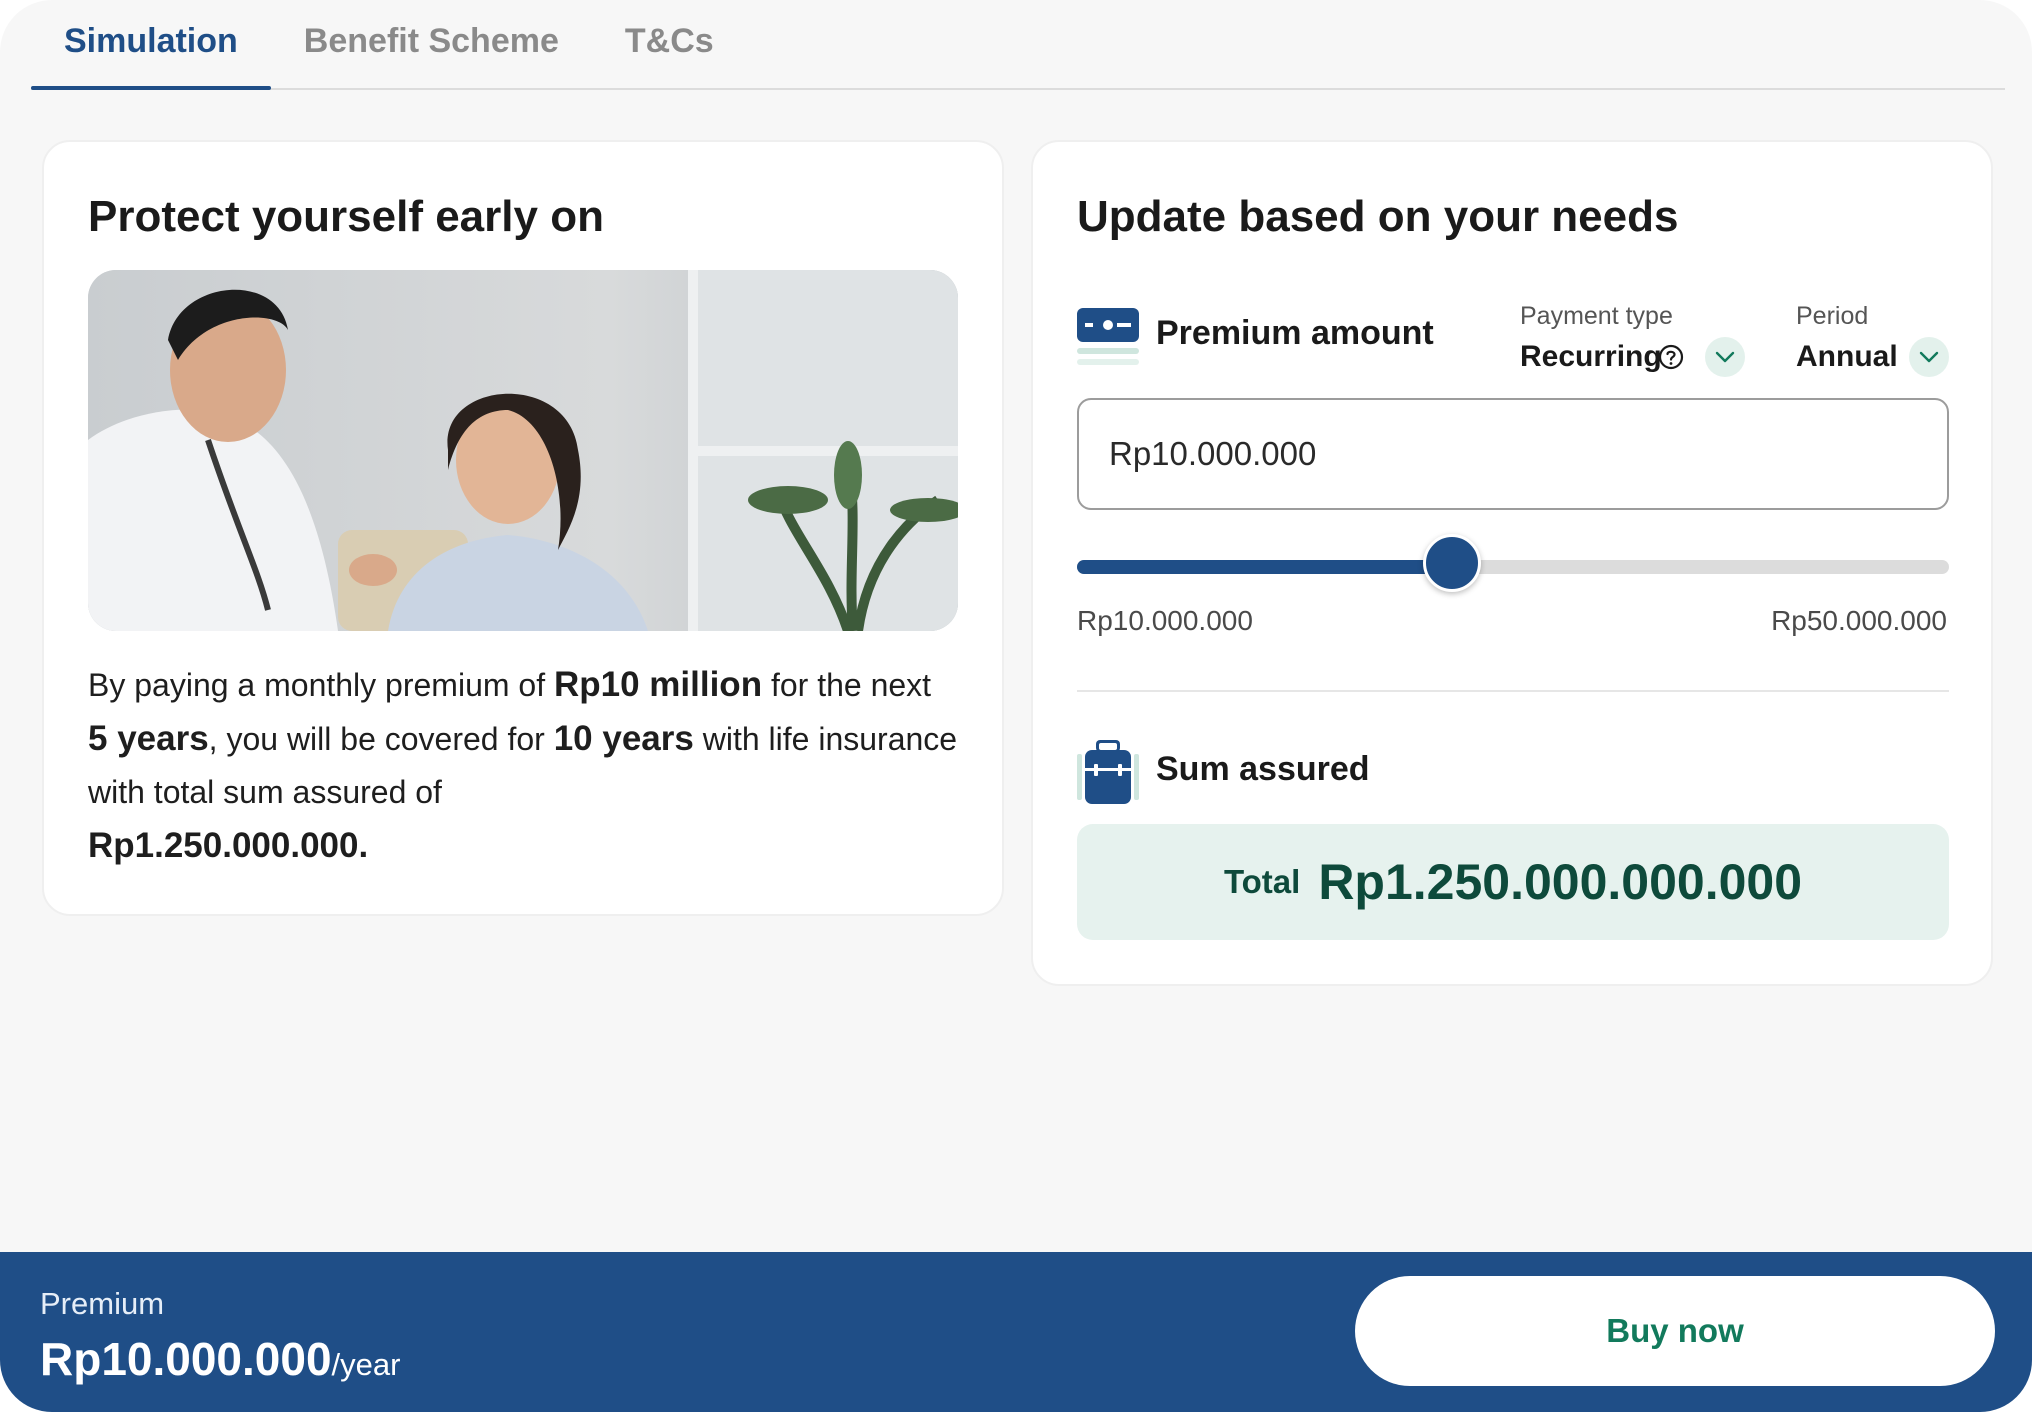 The image size is (2032, 1412). What do you see at coordinates (1018, 45) in the screenshot?
I see `tab-bar: Simulation Benefit Scheme T&Cs` at bounding box center [1018, 45].